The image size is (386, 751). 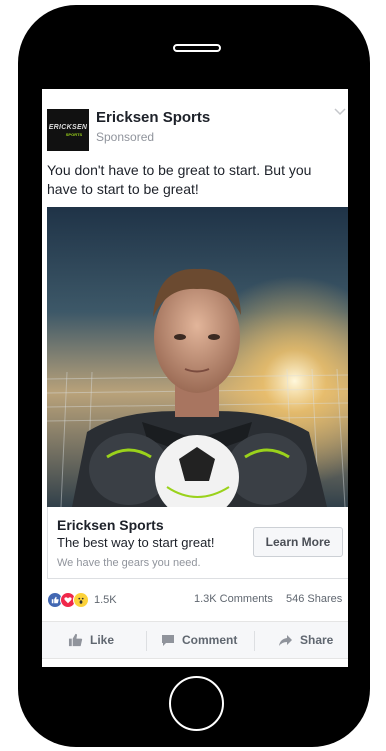 I want to click on share-label: Share, so click(x=317, y=640).